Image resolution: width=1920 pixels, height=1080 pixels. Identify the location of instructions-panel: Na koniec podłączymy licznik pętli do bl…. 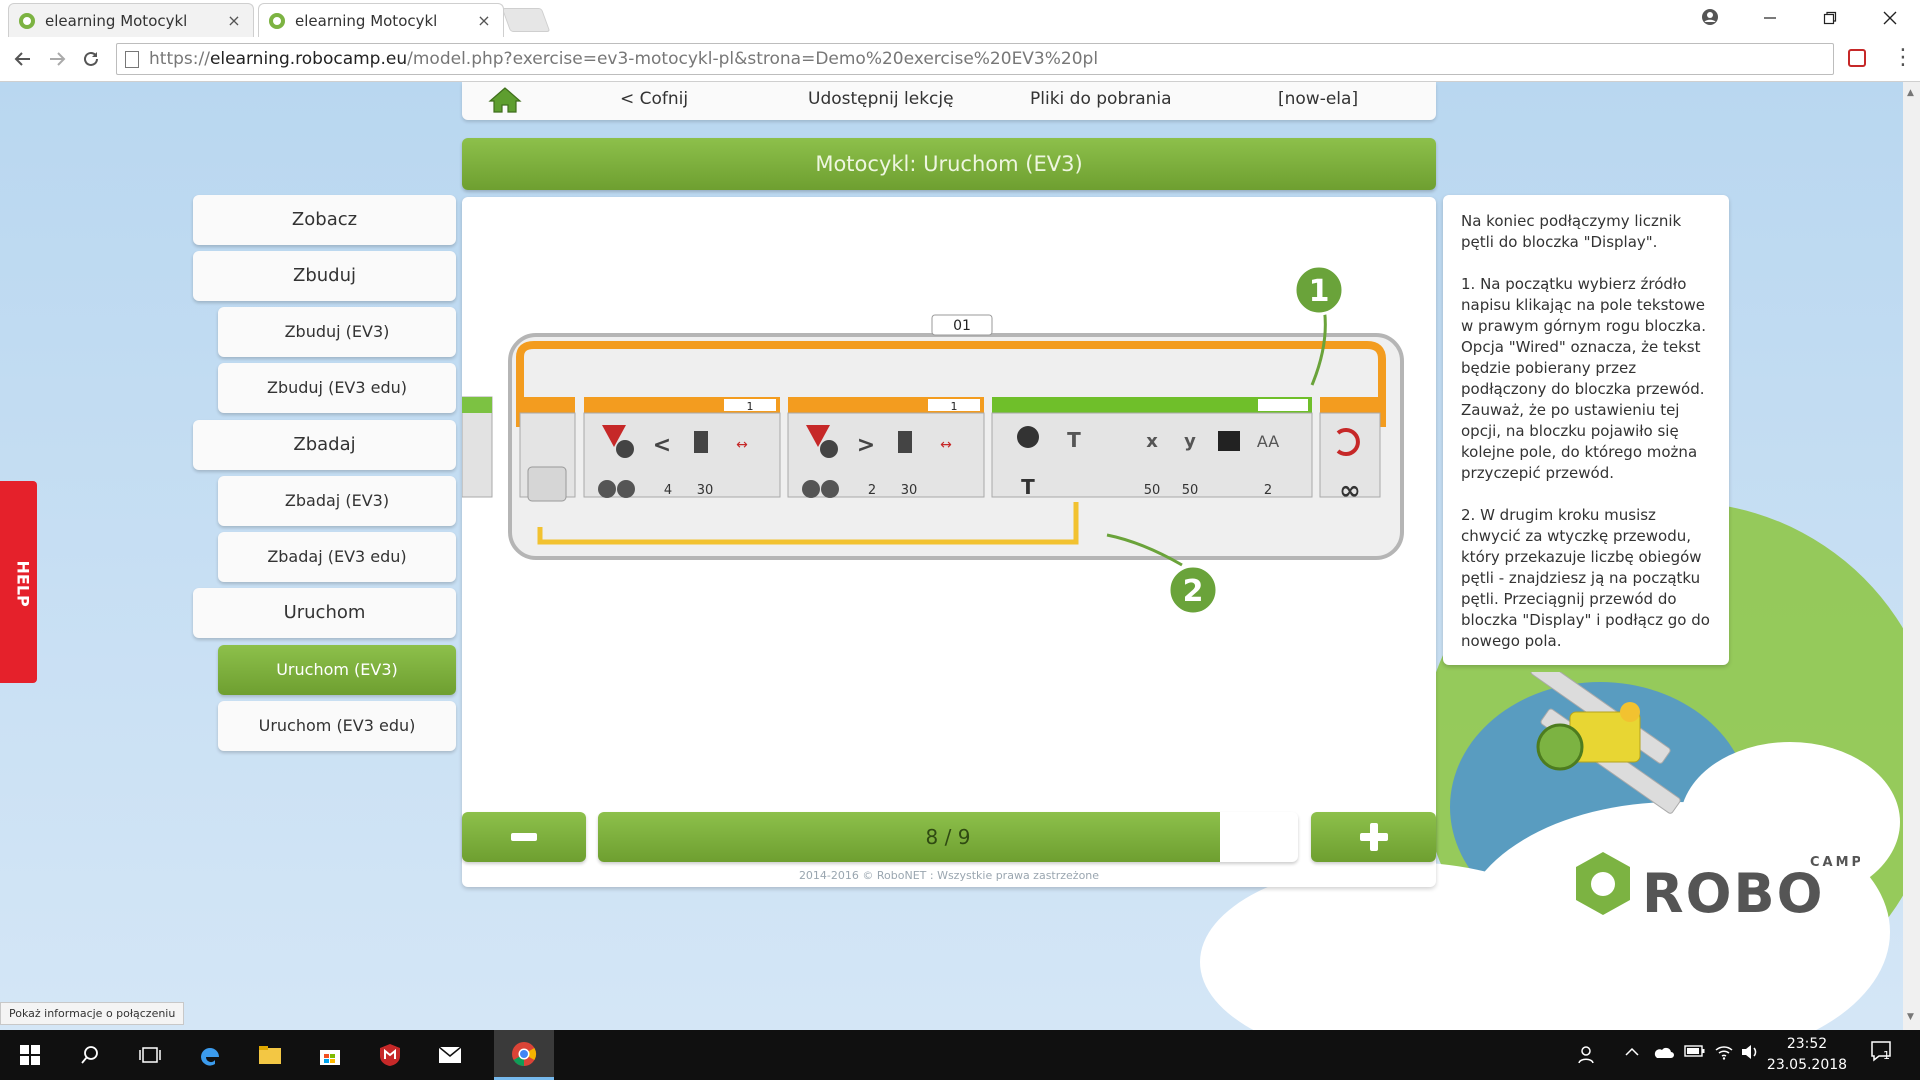
(1586, 430).